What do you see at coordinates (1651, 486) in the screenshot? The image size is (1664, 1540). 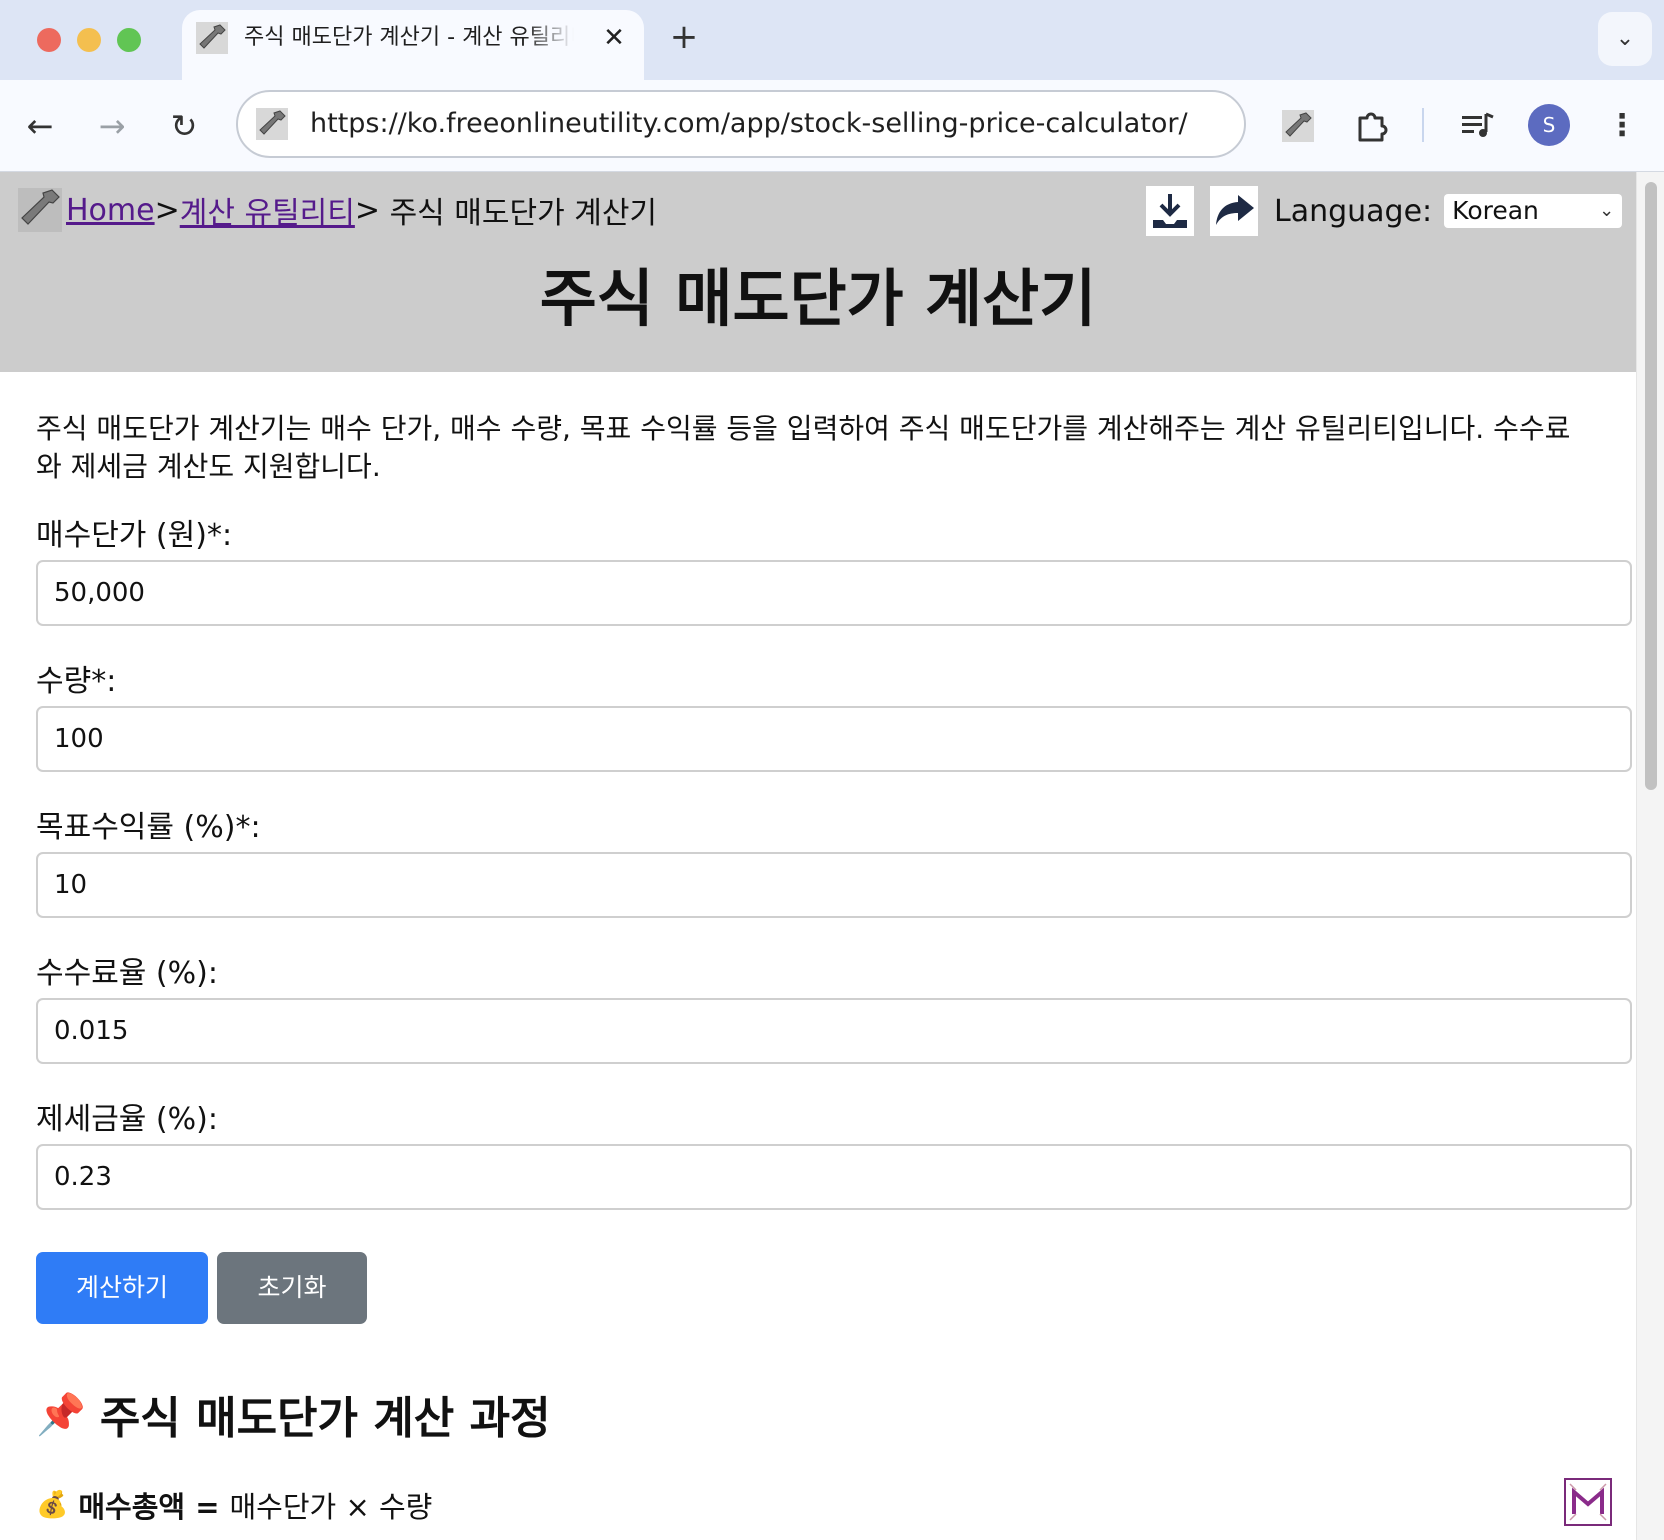 I see `scrollbar-thumb` at bounding box center [1651, 486].